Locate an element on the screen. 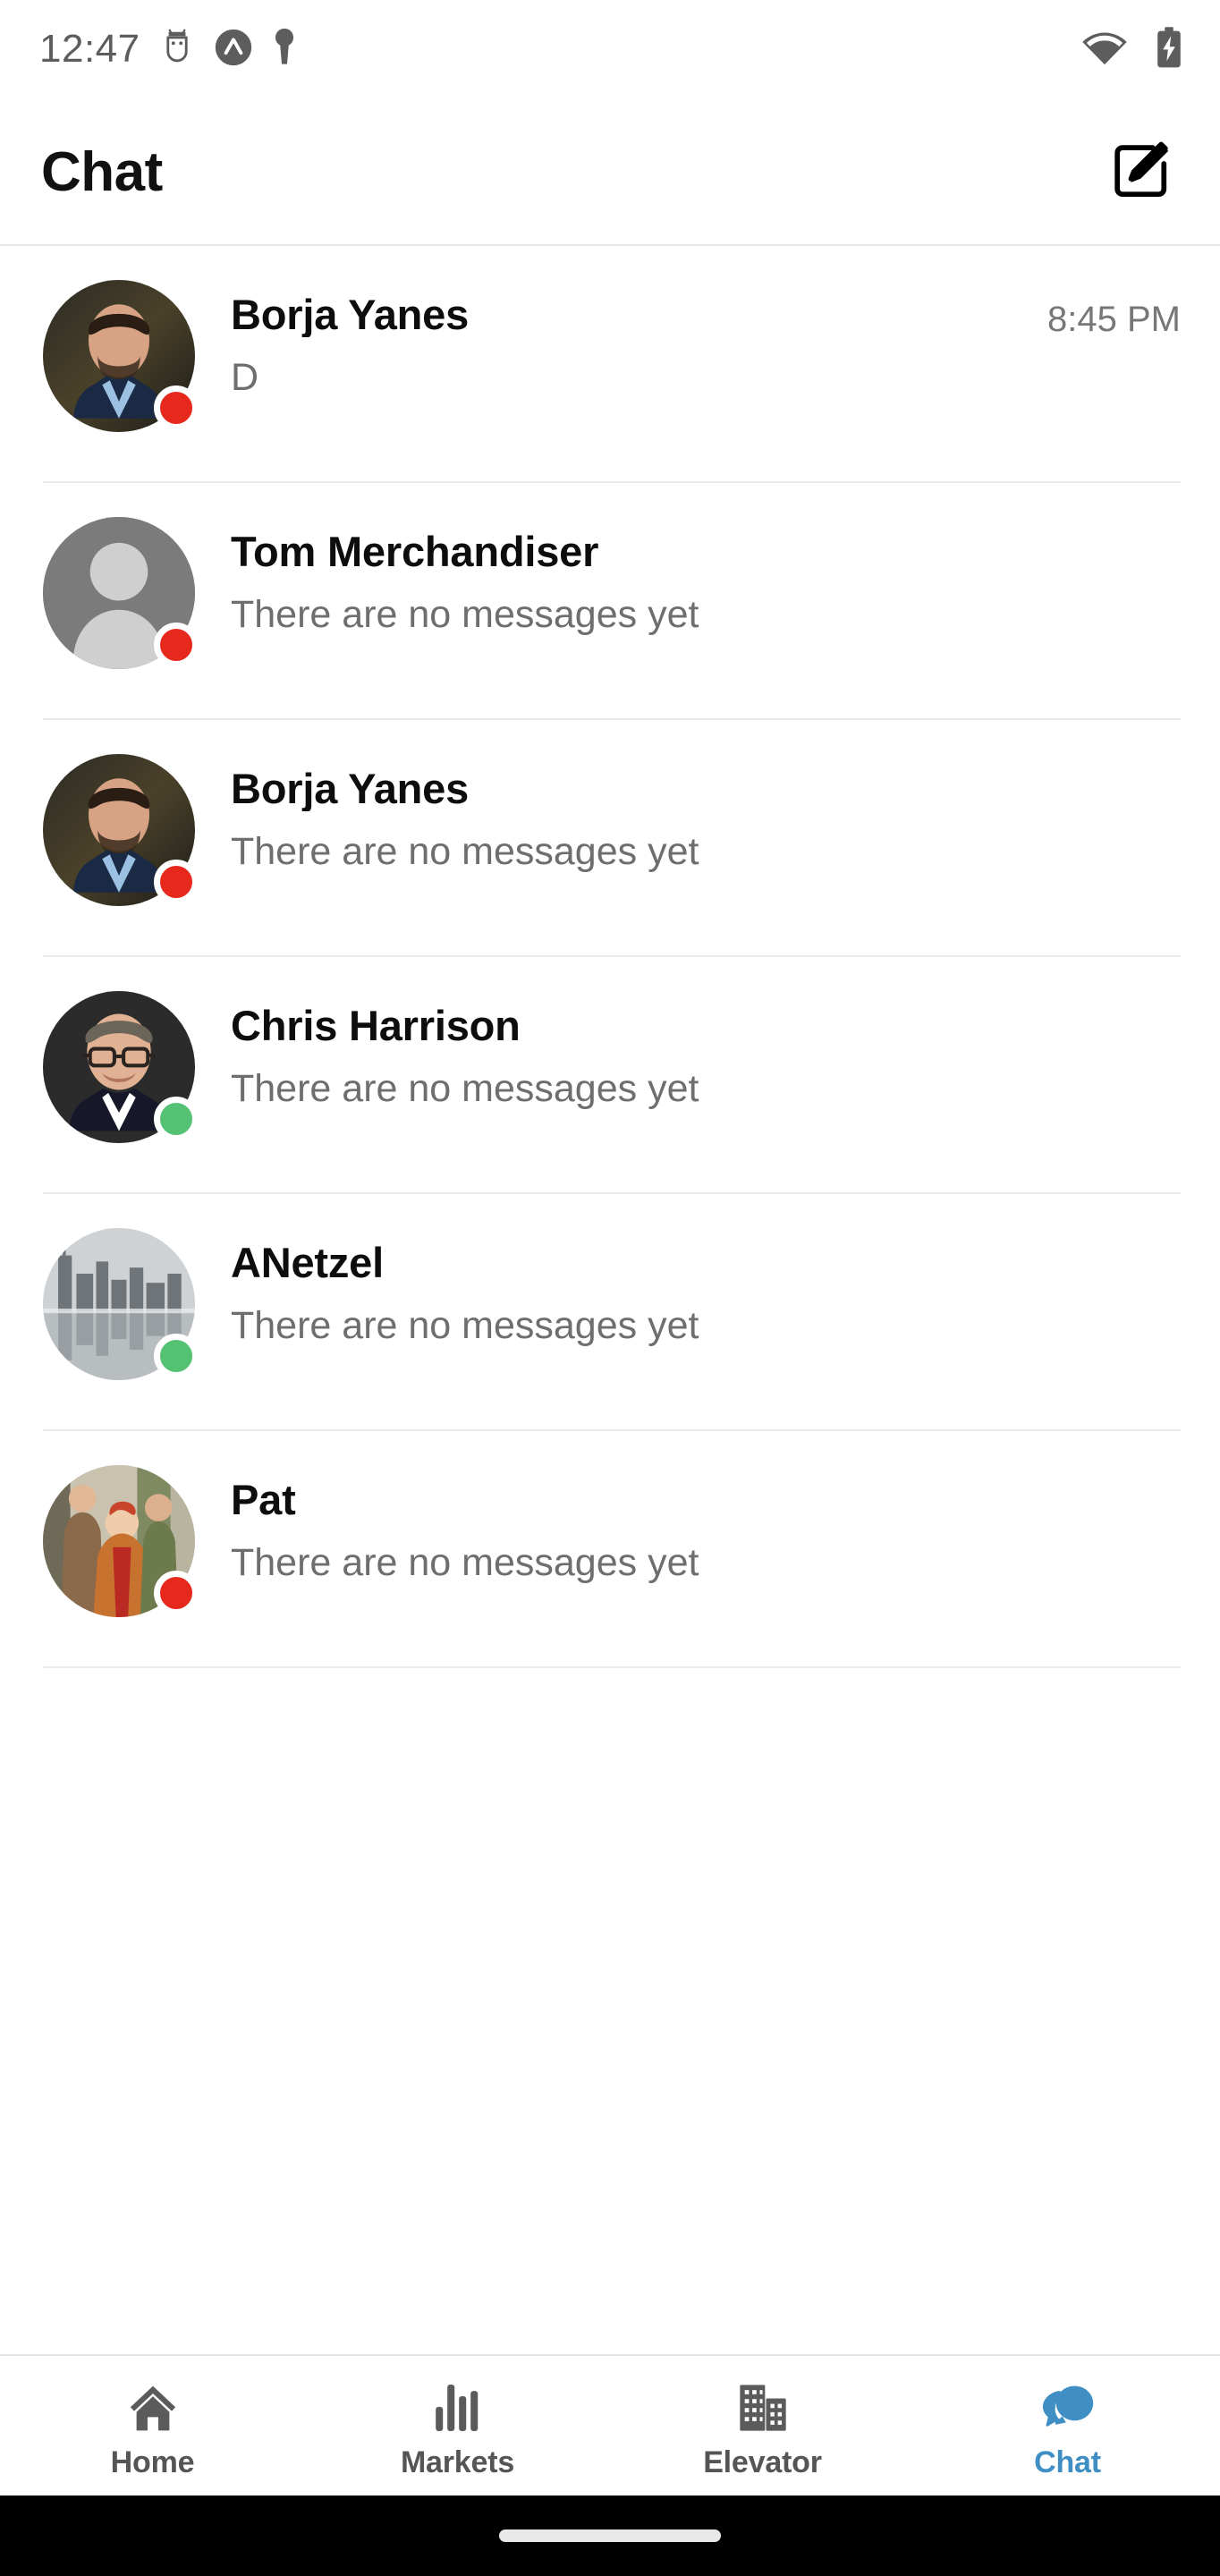 The image size is (1220, 2576). status-bar-left: 12:47 is located at coordinates (167, 49).